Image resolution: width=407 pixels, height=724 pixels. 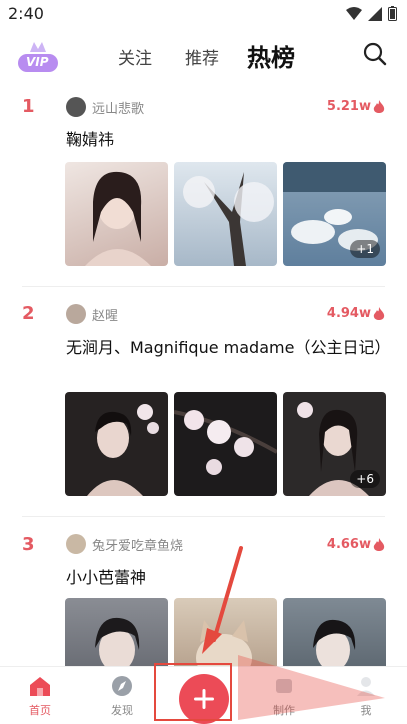 I want to click on annotation-arrow-line, so click(x=227, y=594).